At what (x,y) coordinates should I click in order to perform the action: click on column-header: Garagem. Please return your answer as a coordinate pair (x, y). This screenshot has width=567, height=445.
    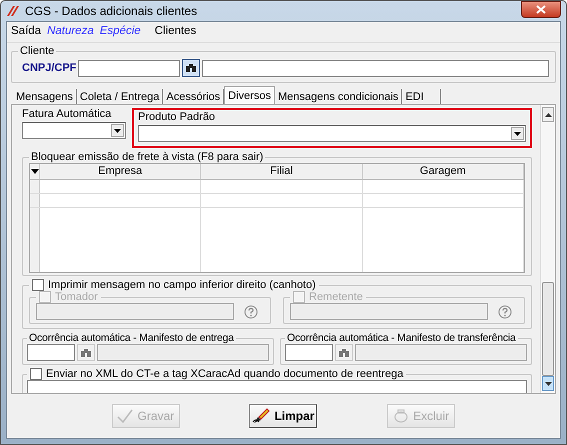
    Looking at the image, I should click on (443, 171).